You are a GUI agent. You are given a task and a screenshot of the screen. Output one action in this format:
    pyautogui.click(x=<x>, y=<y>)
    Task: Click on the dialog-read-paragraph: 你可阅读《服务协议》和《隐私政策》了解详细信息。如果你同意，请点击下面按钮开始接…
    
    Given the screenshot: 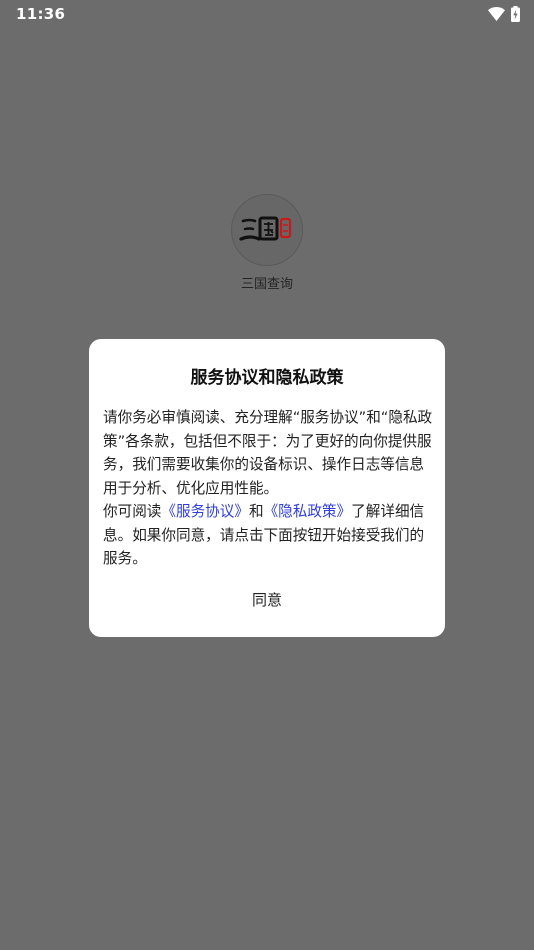 What is the action you would take?
    pyautogui.click(x=268, y=535)
    